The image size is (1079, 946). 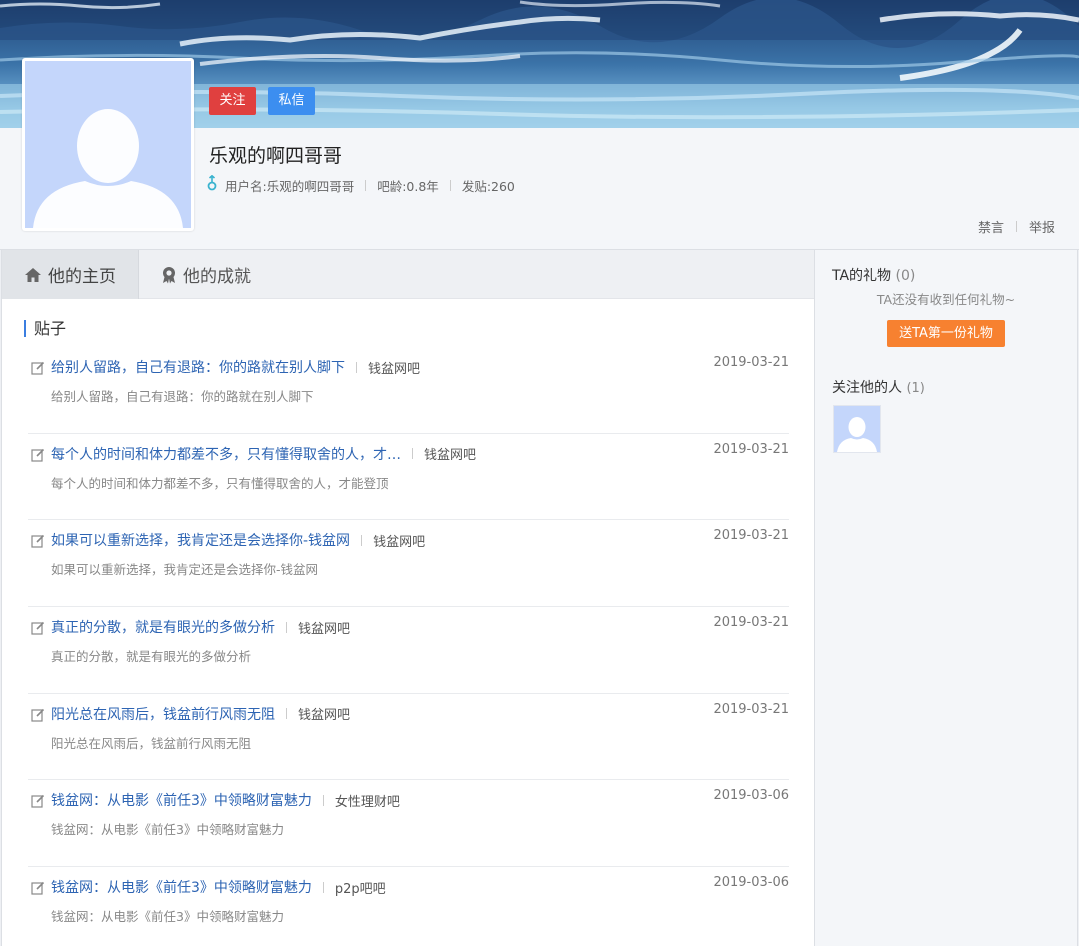 What do you see at coordinates (291, 101) in the screenshot?
I see `message-button: 私信` at bounding box center [291, 101].